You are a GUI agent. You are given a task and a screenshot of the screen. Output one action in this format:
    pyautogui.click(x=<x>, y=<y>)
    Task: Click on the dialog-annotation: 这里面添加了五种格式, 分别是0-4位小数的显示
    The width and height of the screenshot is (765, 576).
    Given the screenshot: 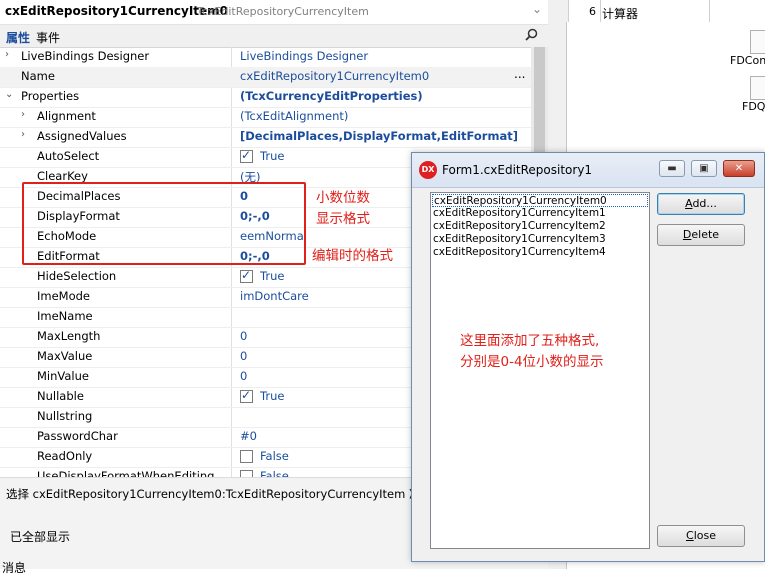 What is the action you would take?
    pyautogui.click(x=532, y=352)
    